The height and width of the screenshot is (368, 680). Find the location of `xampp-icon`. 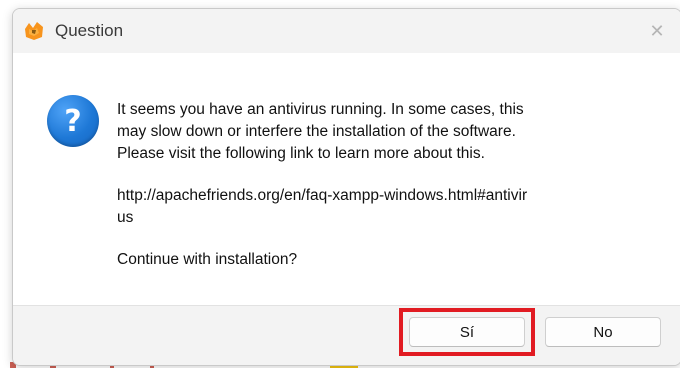

xampp-icon is located at coordinates (34, 31).